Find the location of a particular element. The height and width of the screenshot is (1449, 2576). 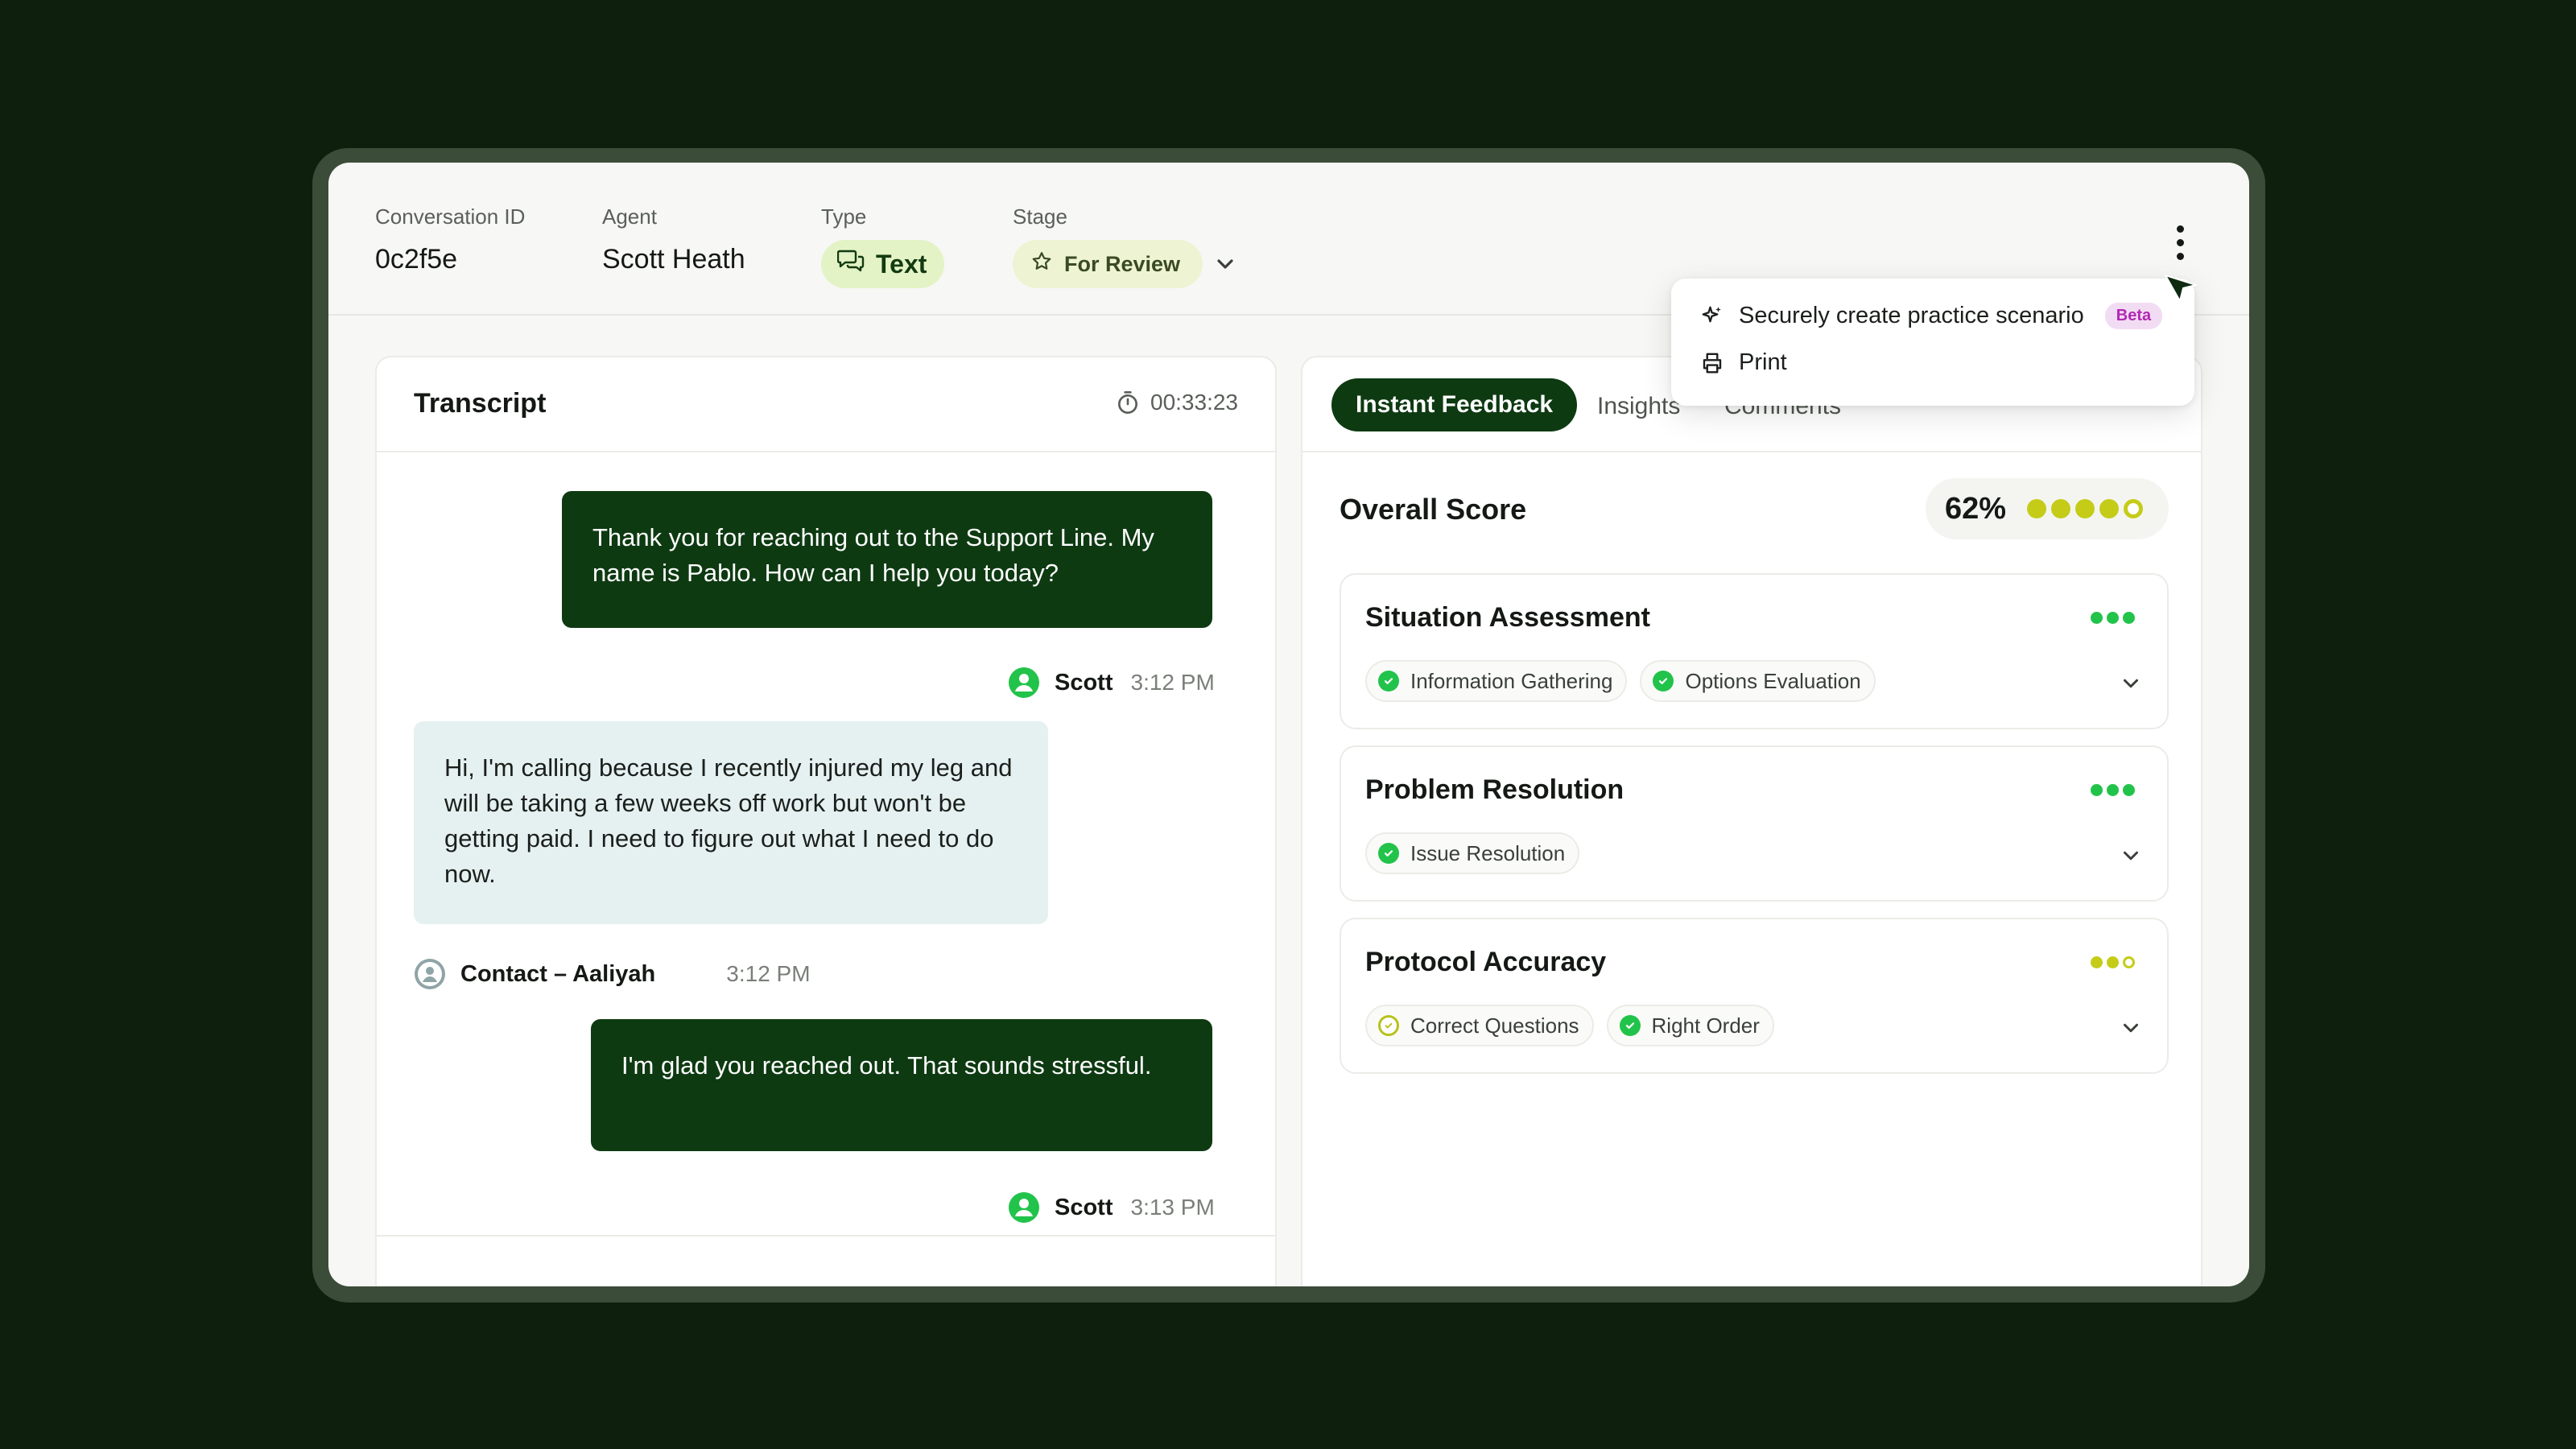

stage-dropdown: For Review is located at coordinates (1108, 264).